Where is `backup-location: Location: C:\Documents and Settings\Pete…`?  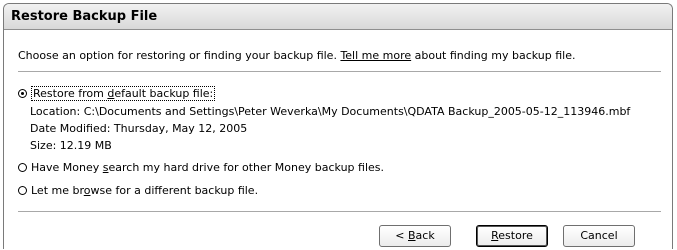
backup-location: Location: C:\Documents and Settings\Pete… is located at coordinates (330, 111).